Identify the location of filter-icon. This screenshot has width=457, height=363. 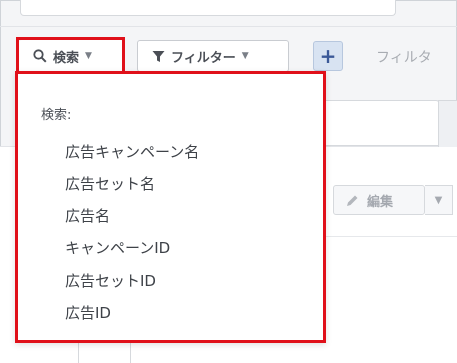
(158, 56).